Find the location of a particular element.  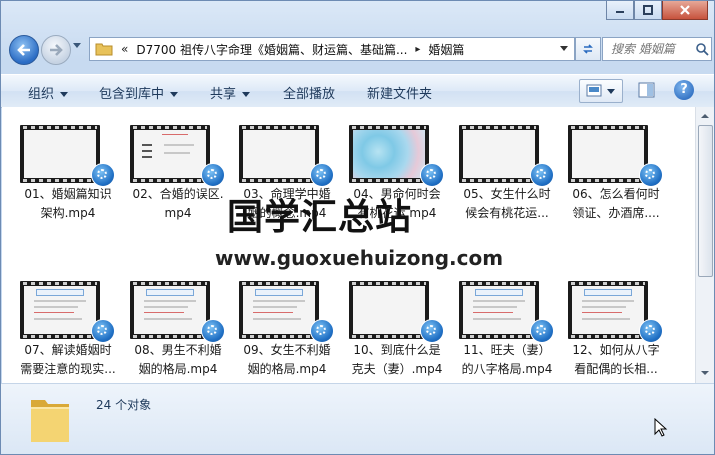

file-name-line: 07、解读婚姻时 is located at coordinates (68, 350).